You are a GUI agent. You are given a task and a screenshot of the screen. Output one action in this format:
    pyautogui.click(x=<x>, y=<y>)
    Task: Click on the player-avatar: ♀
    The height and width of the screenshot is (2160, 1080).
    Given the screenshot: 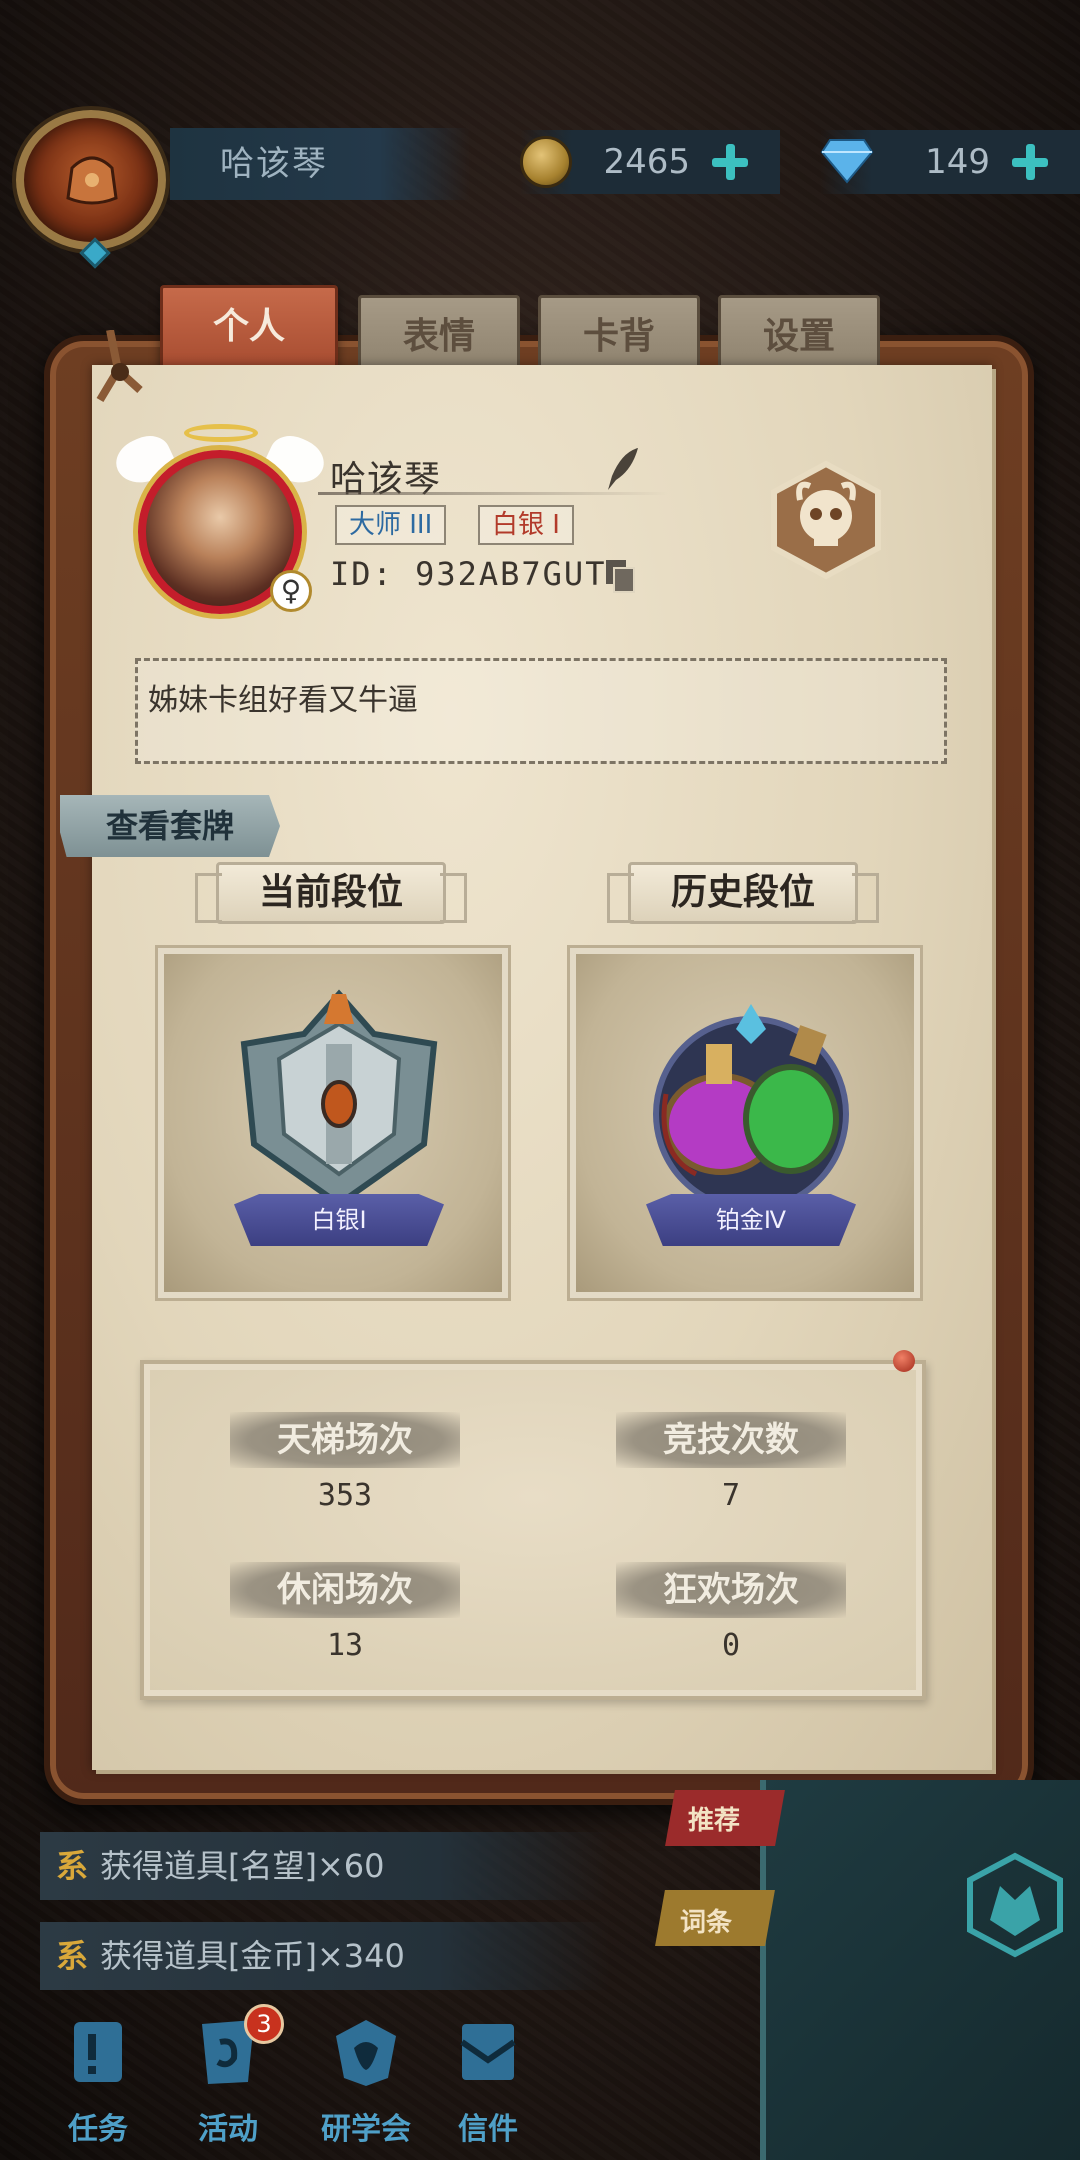 What is the action you would take?
    pyautogui.click(x=220, y=522)
    